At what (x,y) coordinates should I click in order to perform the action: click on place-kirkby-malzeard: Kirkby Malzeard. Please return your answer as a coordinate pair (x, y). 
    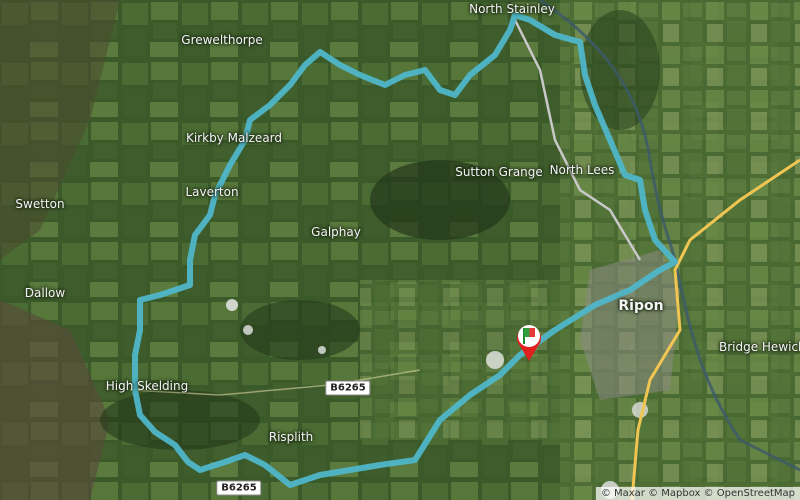
    Looking at the image, I should click on (234, 138).